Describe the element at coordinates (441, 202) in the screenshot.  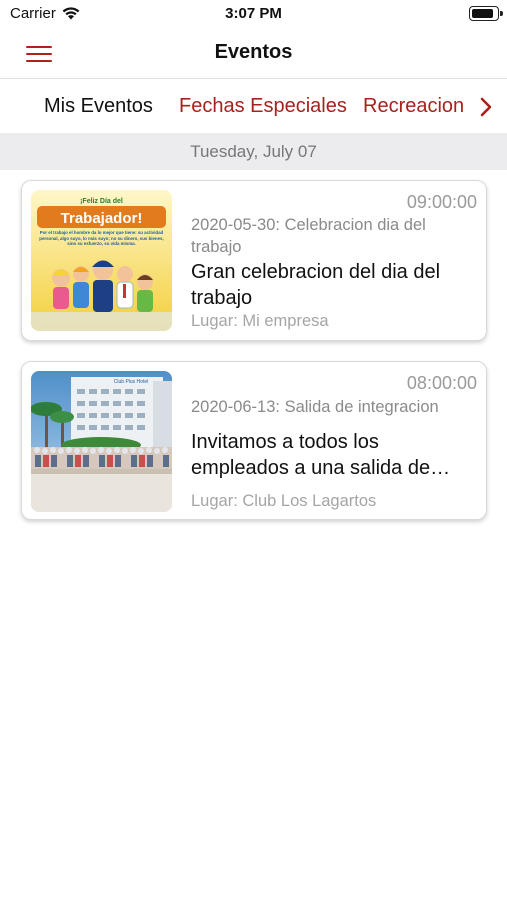
I see `event-time: 09:00:00` at that location.